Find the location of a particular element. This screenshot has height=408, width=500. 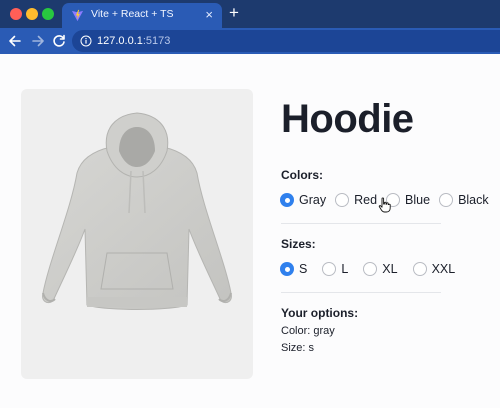

tab-title: Vite + React + TS is located at coordinates (132, 14).